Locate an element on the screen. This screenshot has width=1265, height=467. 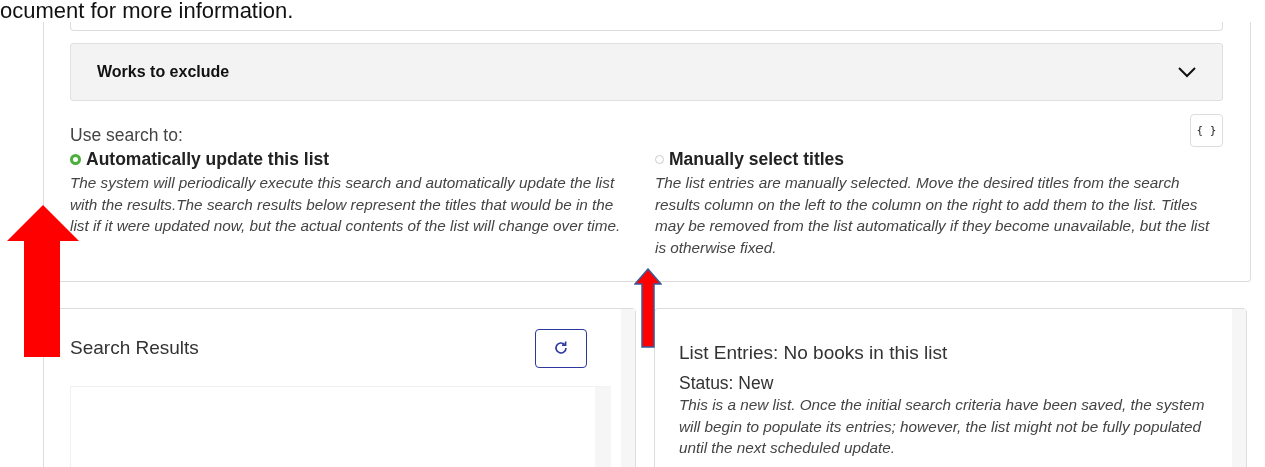
accordion-header: Works to exclude is located at coordinates (646, 72).